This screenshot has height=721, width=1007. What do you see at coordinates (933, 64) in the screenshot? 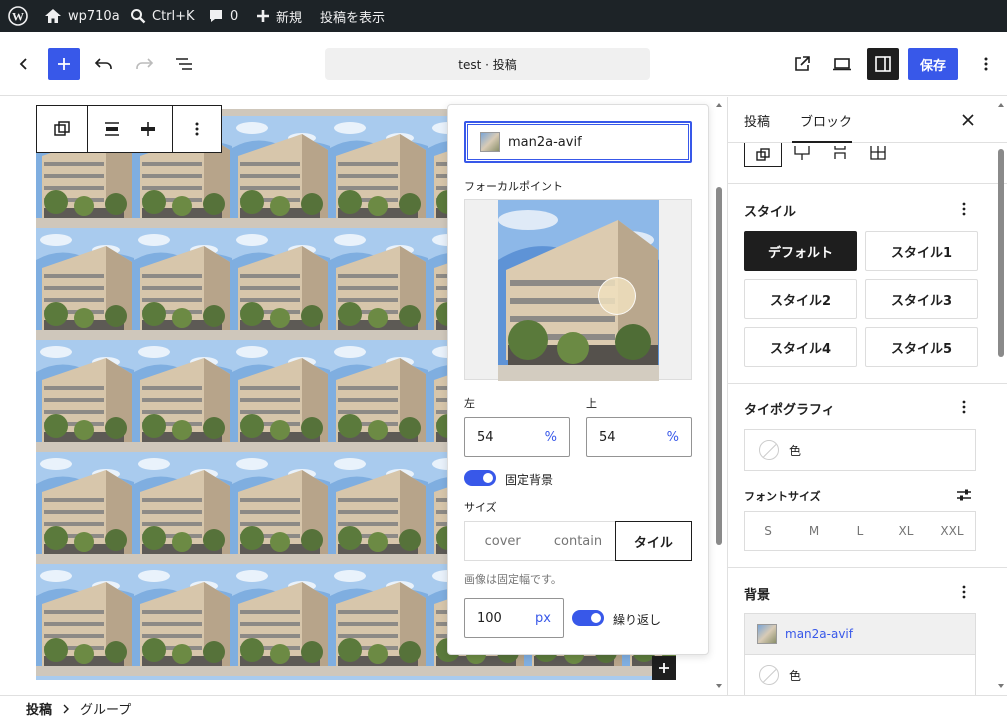
I see `save-button: 保存` at bounding box center [933, 64].